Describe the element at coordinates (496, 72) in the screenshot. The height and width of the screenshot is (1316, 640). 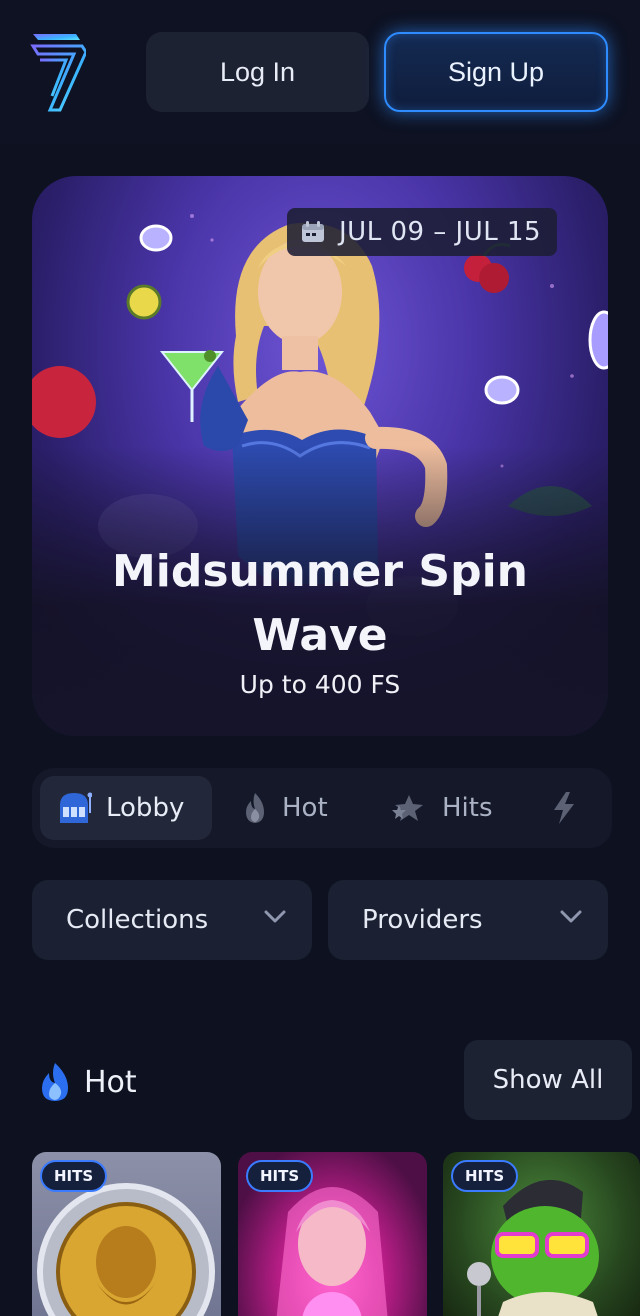
I see `signup-button: Sign Up` at that location.